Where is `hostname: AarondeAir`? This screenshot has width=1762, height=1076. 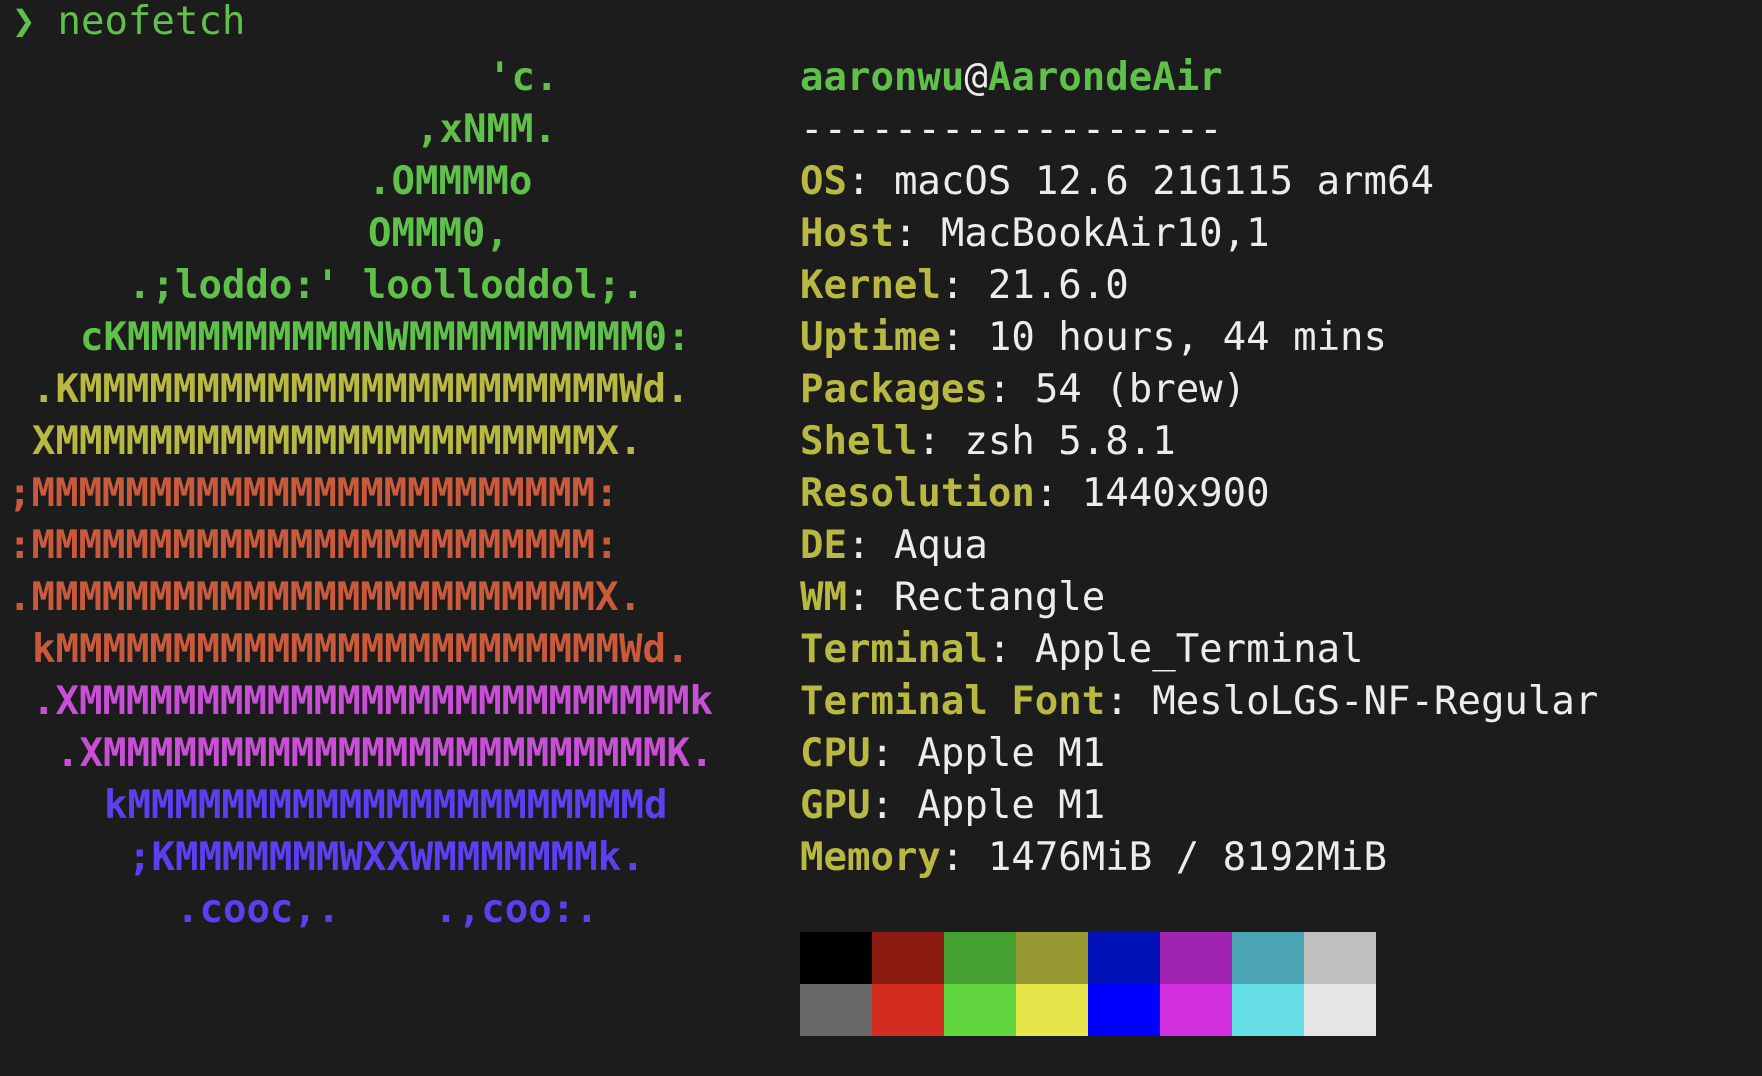
hostname: AarondeAir is located at coordinates (1105, 77).